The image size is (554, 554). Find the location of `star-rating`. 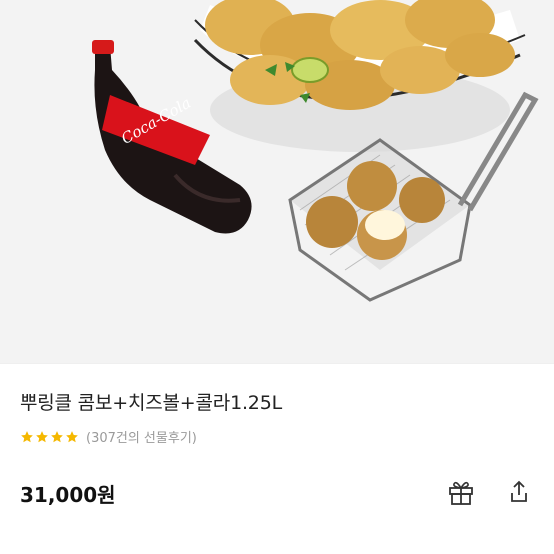

star-rating is located at coordinates (49, 437).